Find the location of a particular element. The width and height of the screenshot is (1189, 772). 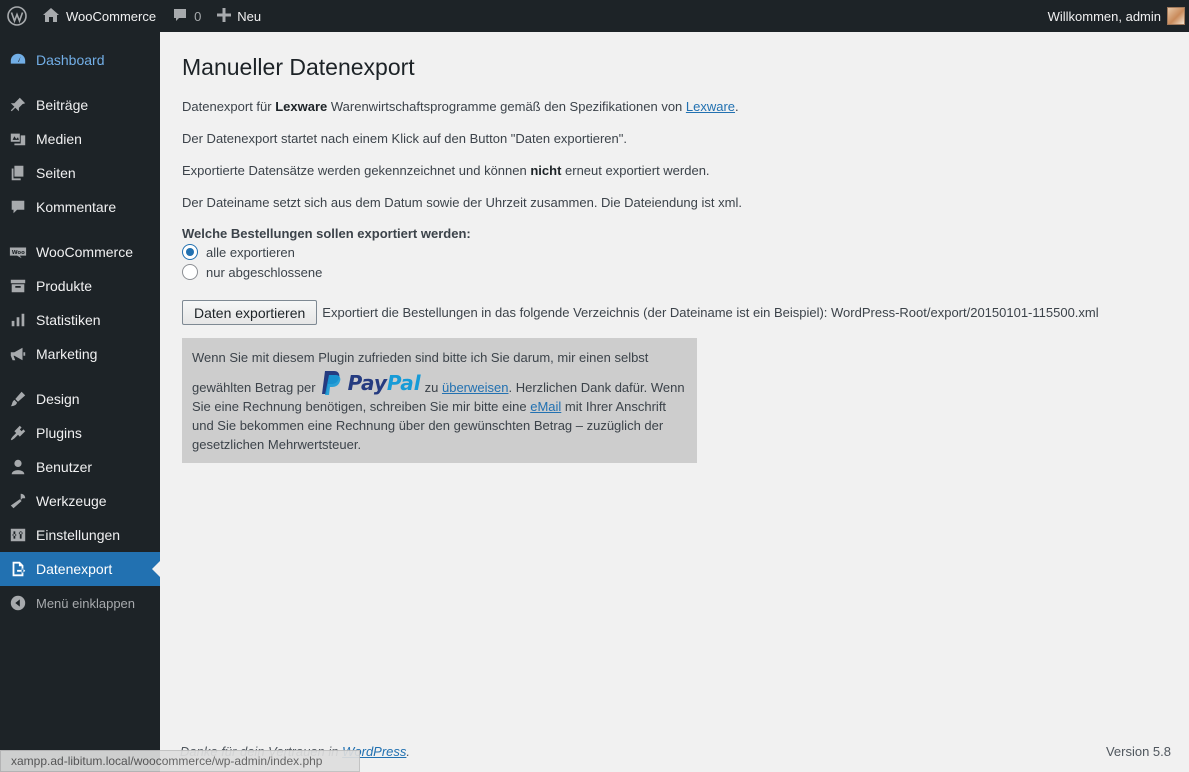

site-name: WooCommerce is located at coordinates (111, 16).